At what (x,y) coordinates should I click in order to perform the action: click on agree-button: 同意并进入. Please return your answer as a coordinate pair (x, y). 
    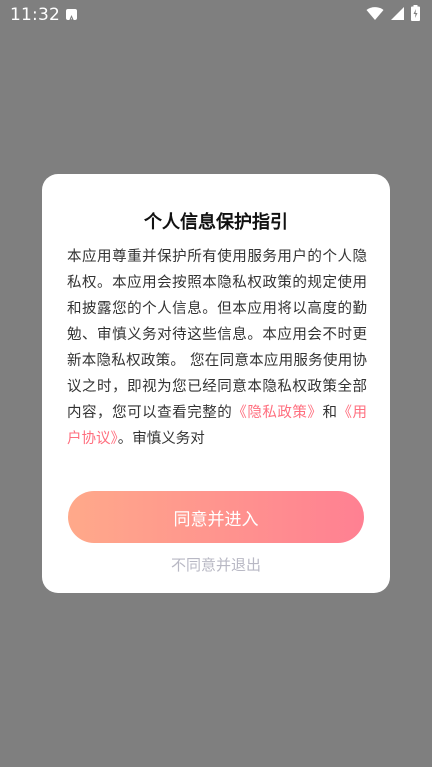
    Looking at the image, I should click on (216, 517).